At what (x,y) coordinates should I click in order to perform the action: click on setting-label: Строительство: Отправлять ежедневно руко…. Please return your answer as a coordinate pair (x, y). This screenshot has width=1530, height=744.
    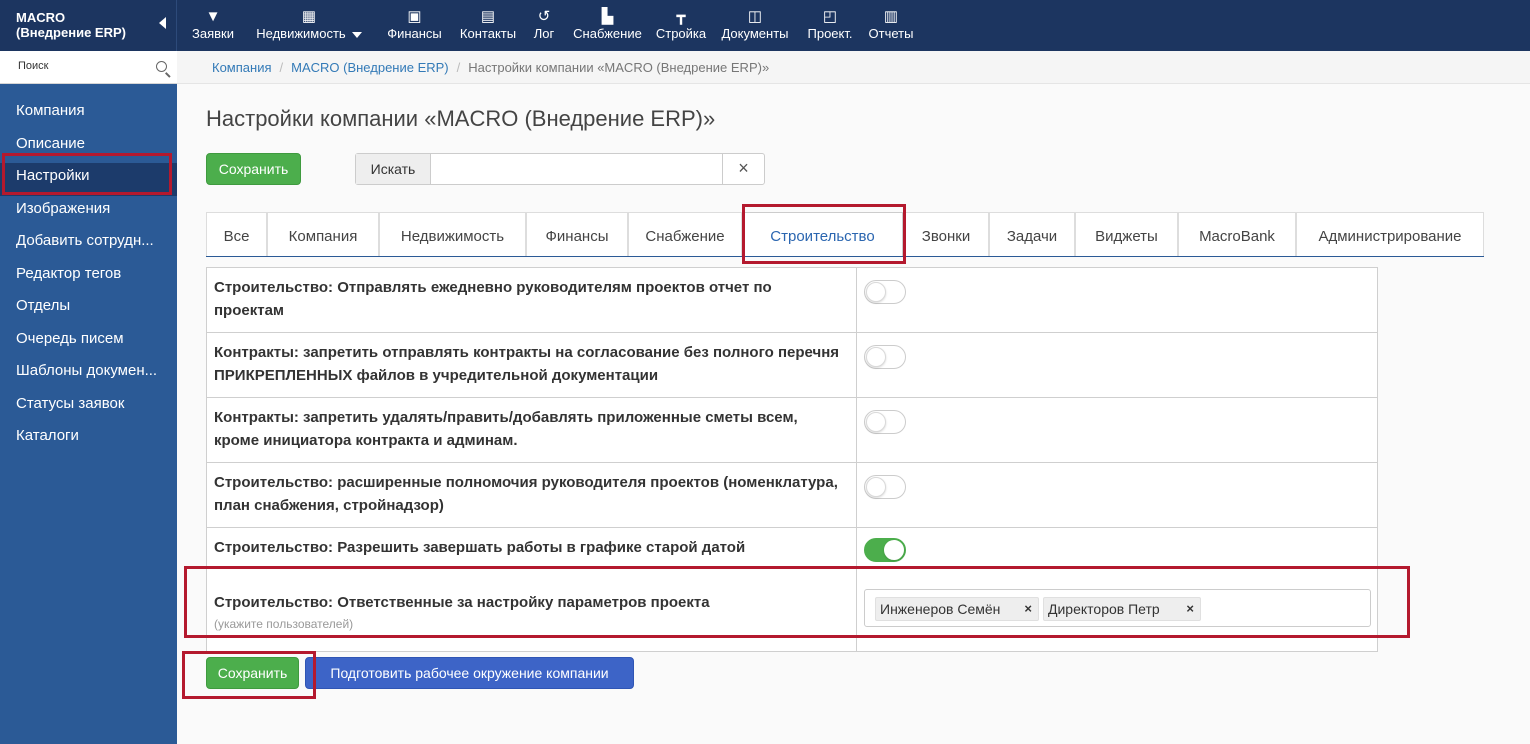
    Looking at the image, I should click on (493, 299).